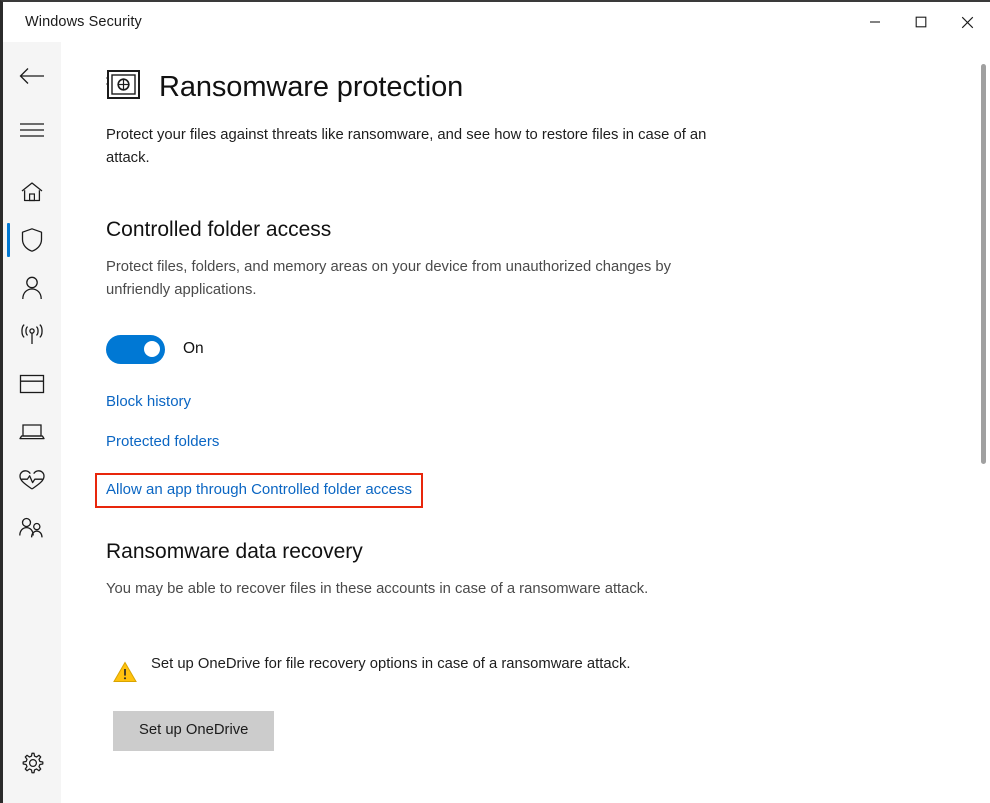  I want to click on sidebar-item-settings, so click(32, 764).